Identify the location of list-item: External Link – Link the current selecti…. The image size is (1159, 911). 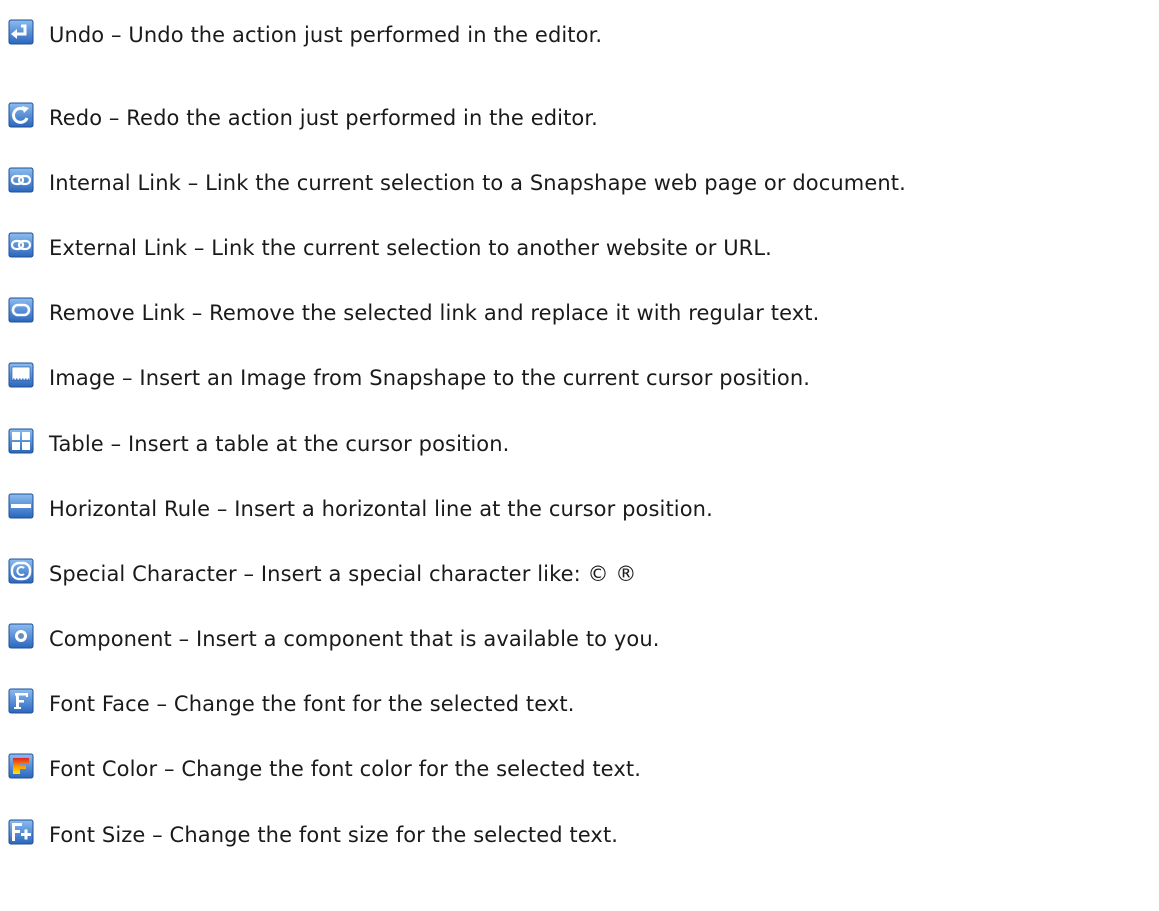
(583, 247).